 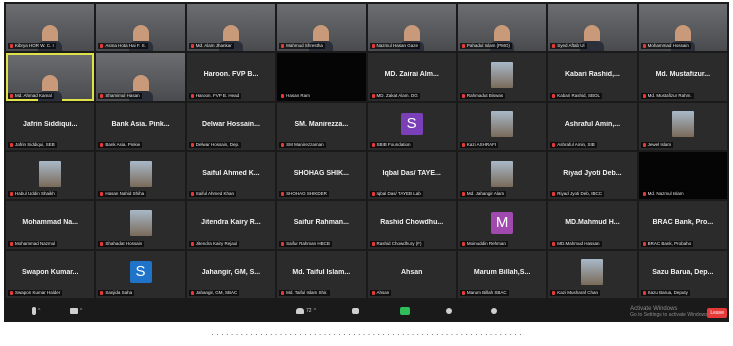 I want to click on share-screen-button, so click(x=405, y=311).